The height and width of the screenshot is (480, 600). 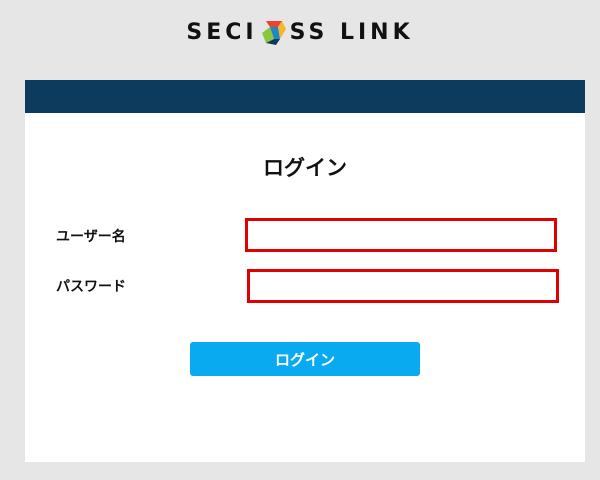 What do you see at coordinates (351, 32) in the screenshot?
I see `logo-text-right: SS LINK` at bounding box center [351, 32].